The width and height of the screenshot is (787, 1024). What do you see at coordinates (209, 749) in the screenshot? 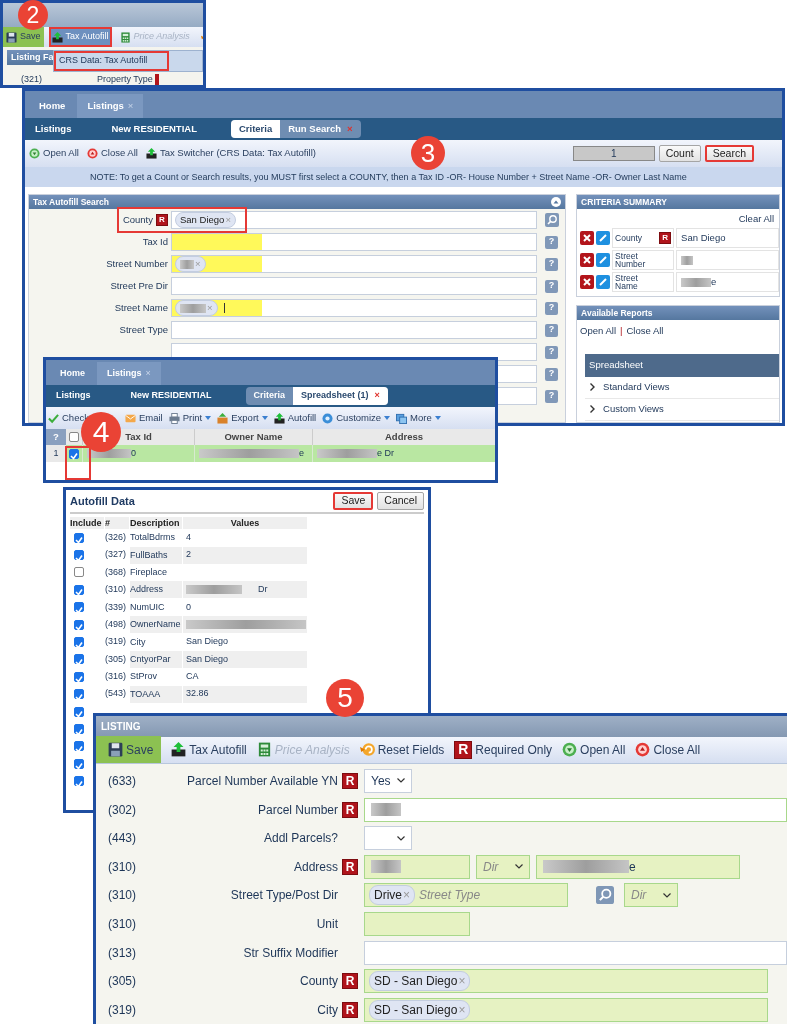
I see `toolbar-button: Tax Autofill` at bounding box center [209, 749].